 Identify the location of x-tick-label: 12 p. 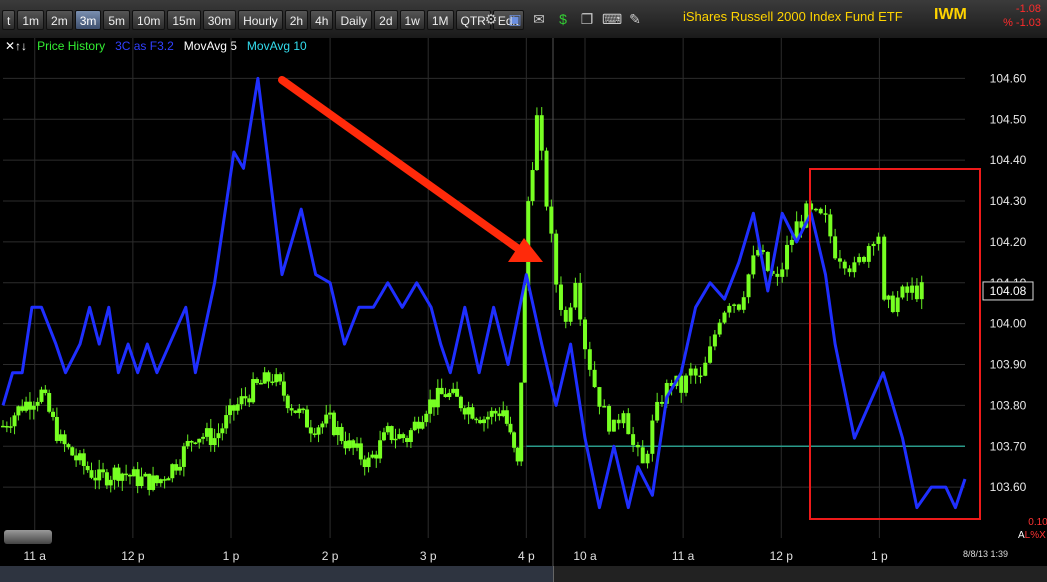
(133, 556).